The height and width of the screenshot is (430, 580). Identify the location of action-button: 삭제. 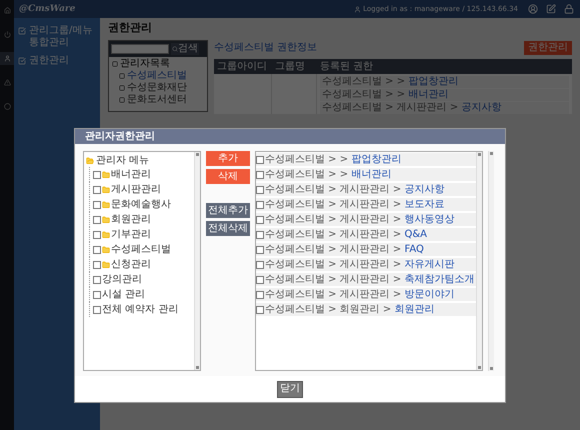
(228, 176).